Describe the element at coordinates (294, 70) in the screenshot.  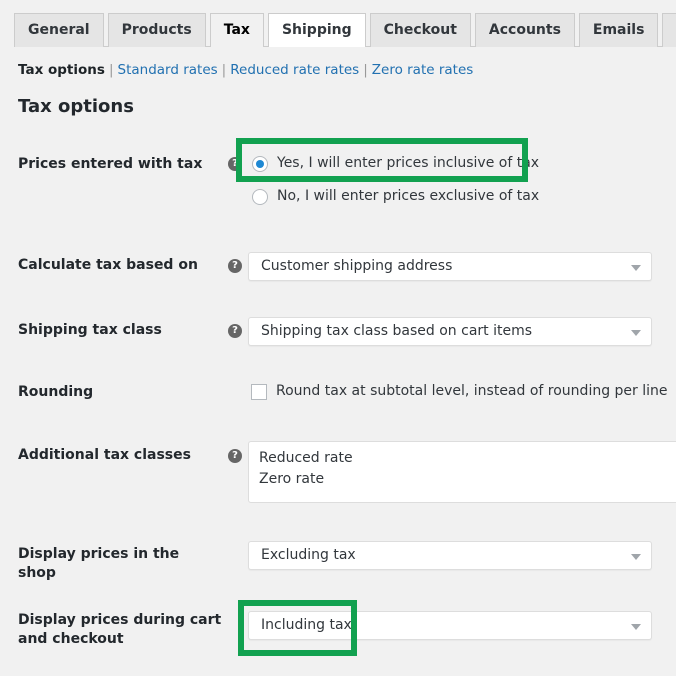
I see `subnav-link-reduced-rate-rates: Reduced rate rates` at that location.